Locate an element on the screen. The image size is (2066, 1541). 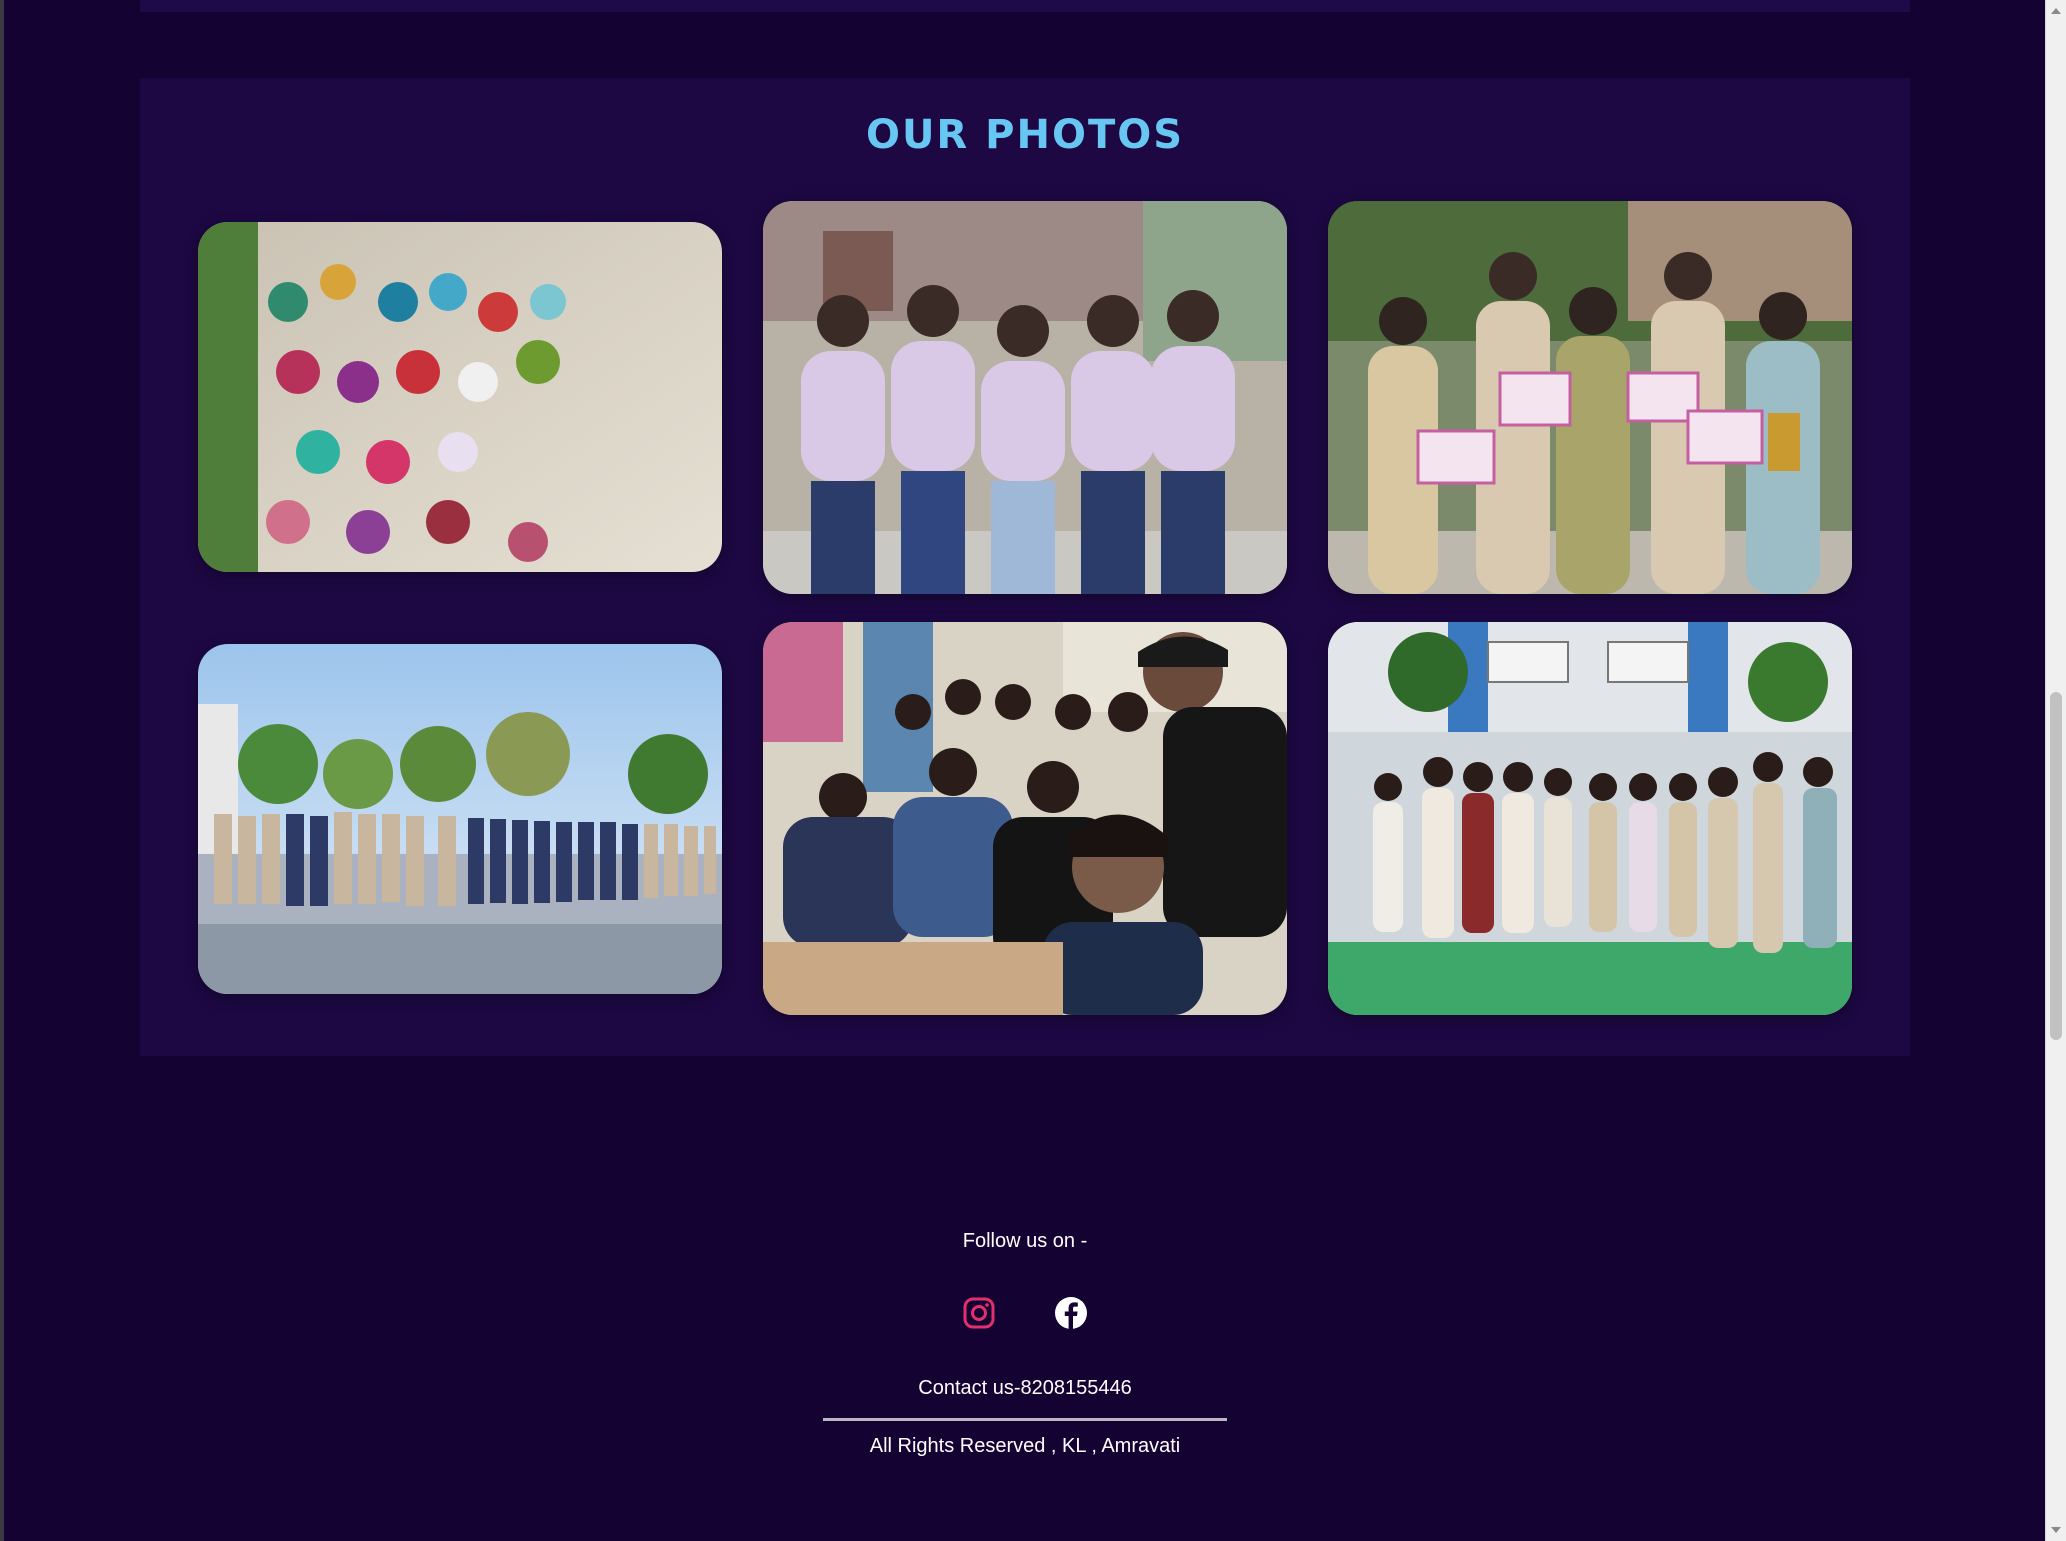
footer-divider is located at coordinates (1025, 1419).